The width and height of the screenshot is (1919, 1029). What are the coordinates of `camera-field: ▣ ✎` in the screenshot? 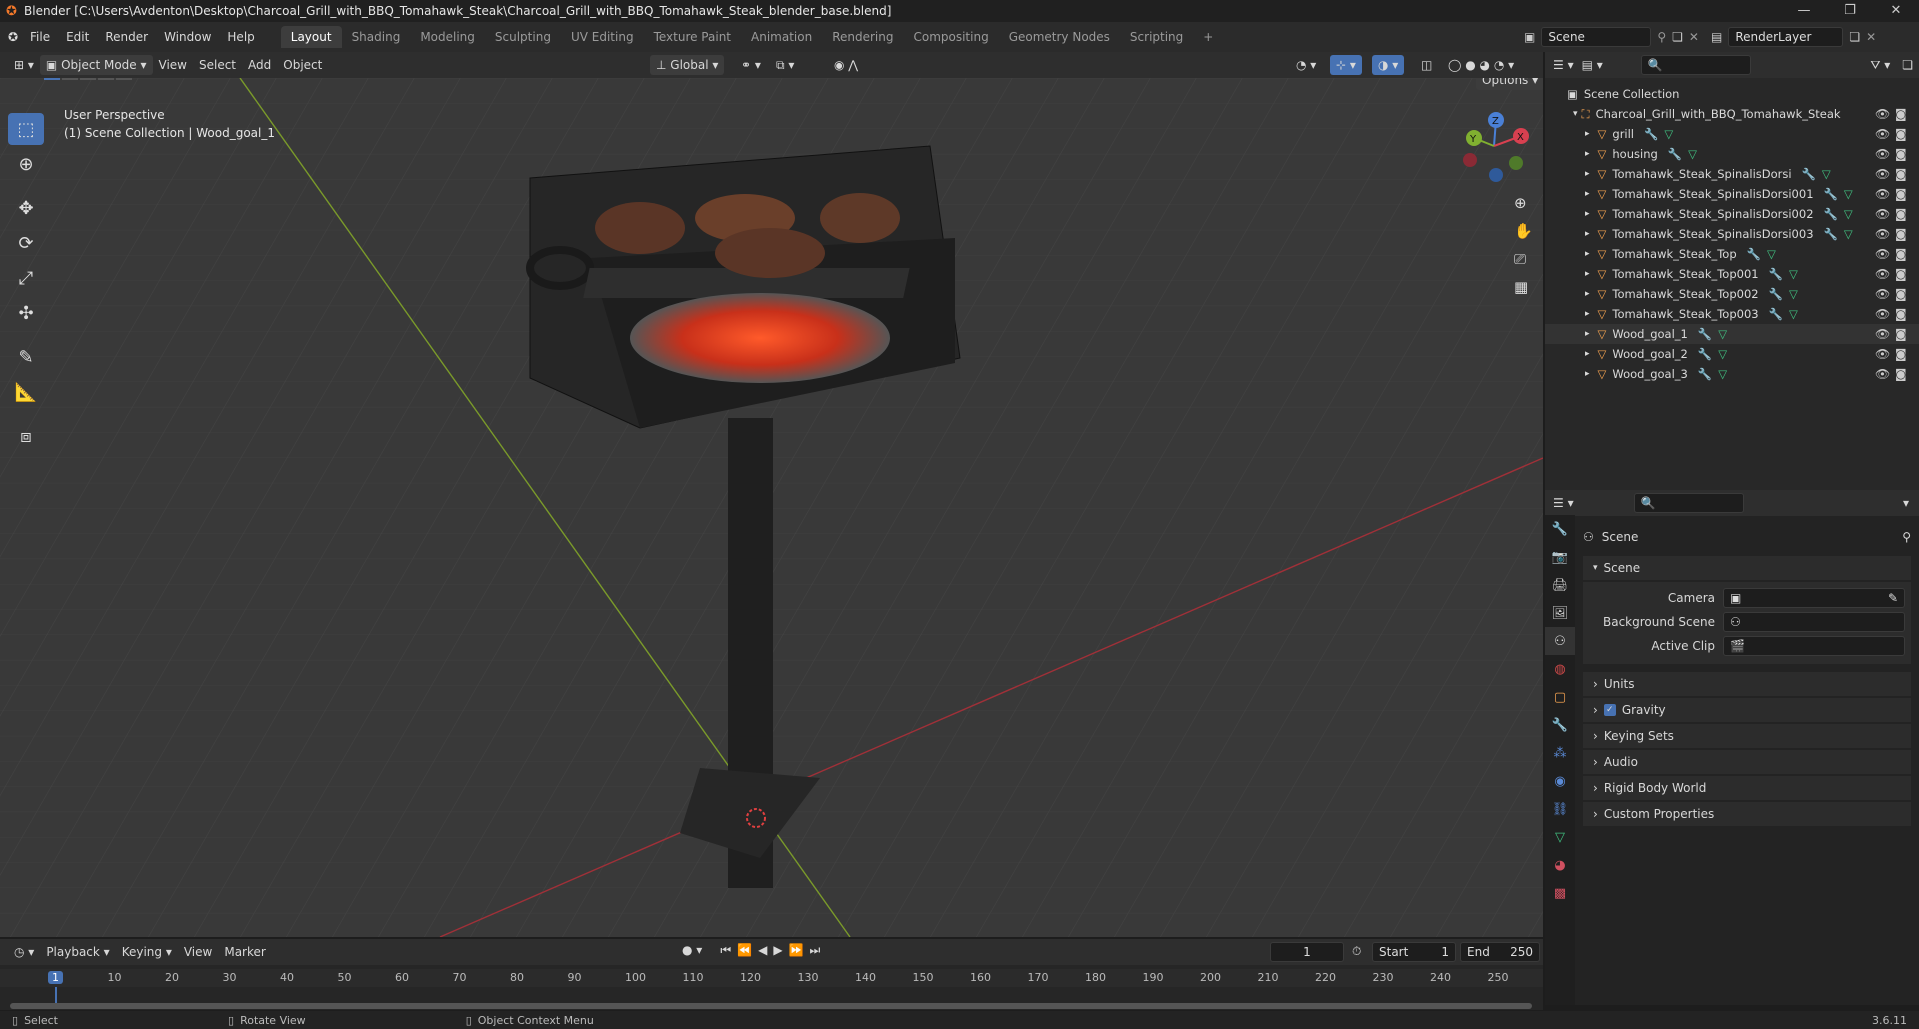 It's located at (1814, 598).